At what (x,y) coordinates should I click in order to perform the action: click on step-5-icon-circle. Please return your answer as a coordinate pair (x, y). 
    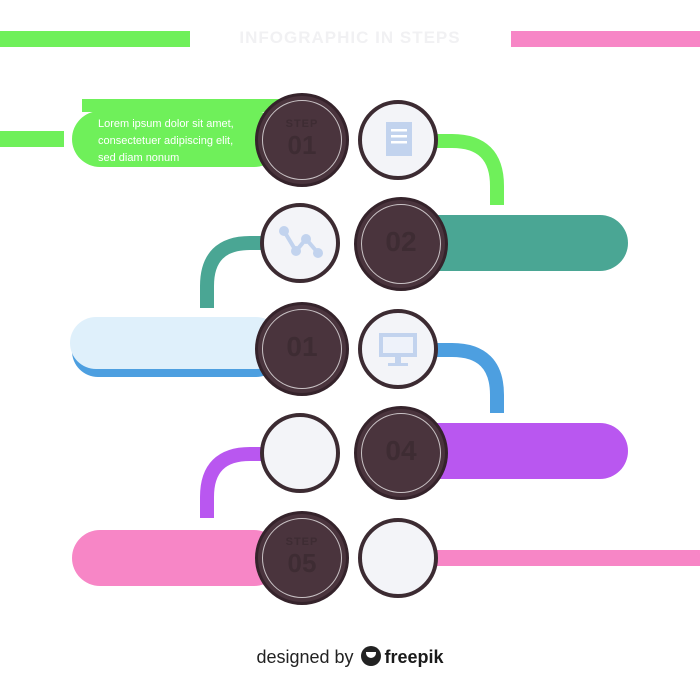
    Looking at the image, I should click on (398, 558).